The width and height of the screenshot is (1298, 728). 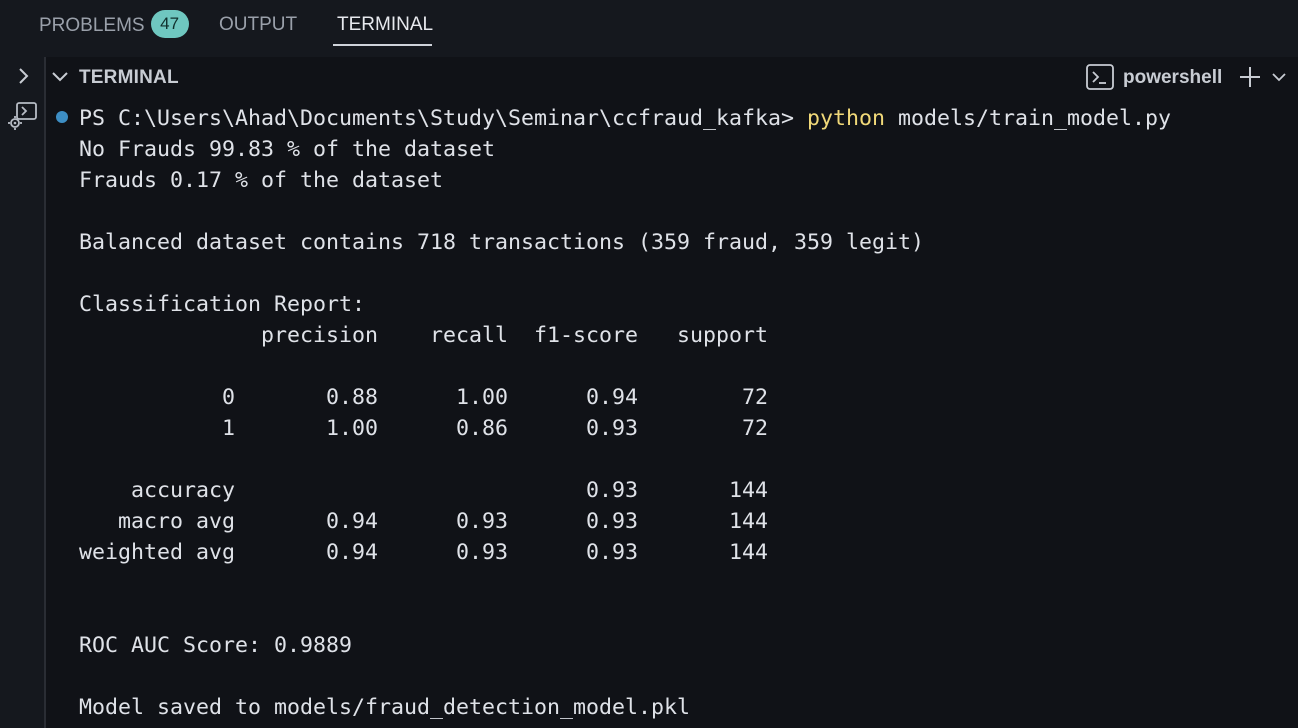 I want to click on terminal-shell-icon, so click(x=1100, y=77).